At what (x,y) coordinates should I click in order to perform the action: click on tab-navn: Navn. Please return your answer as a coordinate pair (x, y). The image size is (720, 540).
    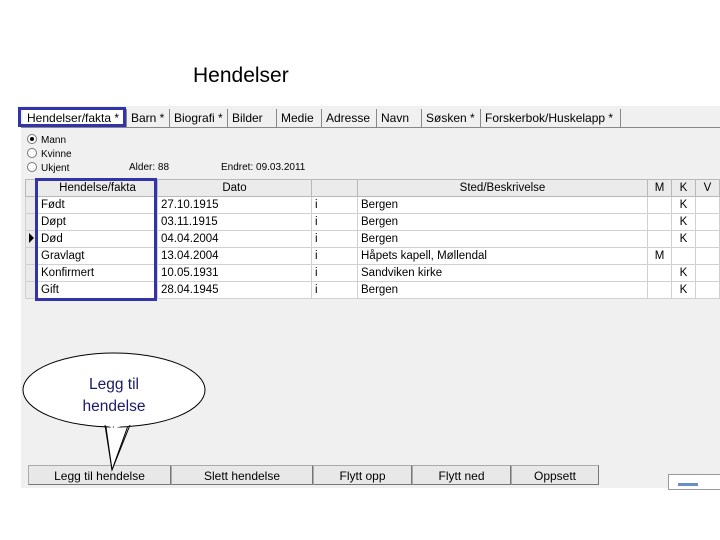
    Looking at the image, I should click on (399, 118).